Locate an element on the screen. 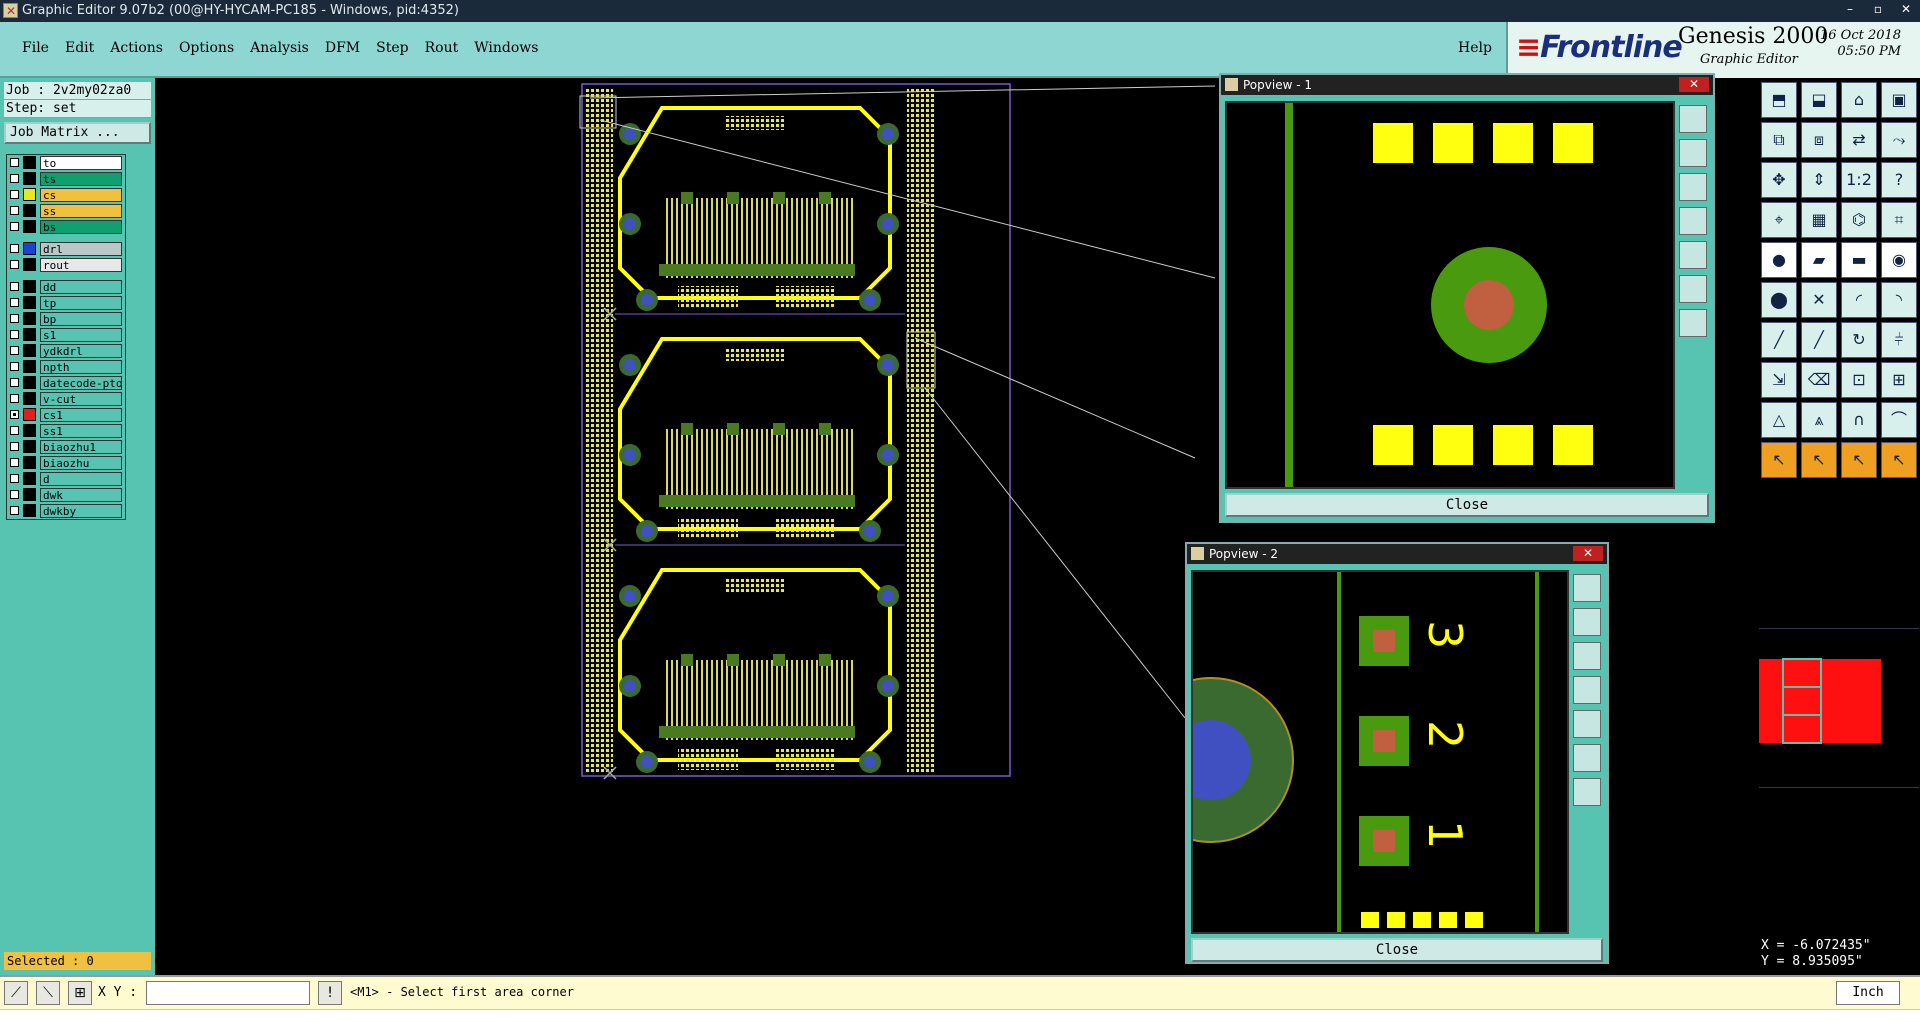 This screenshot has height=1022, width=1920. layer-name: npth is located at coordinates (81, 367).